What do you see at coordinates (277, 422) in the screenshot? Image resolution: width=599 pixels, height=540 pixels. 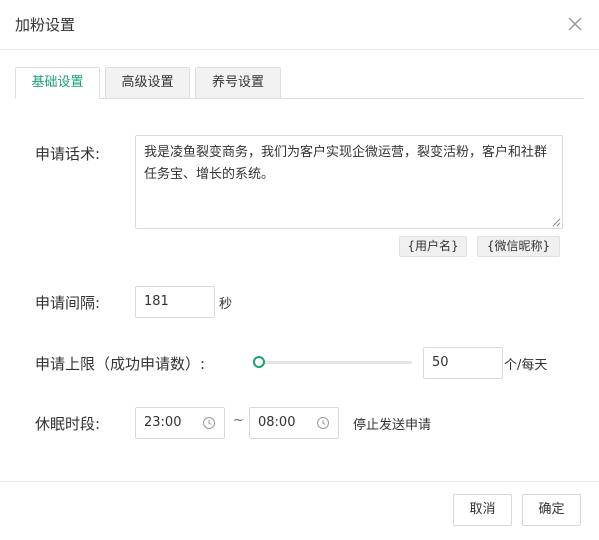 I see `sleep-end-value: 08:00` at bounding box center [277, 422].